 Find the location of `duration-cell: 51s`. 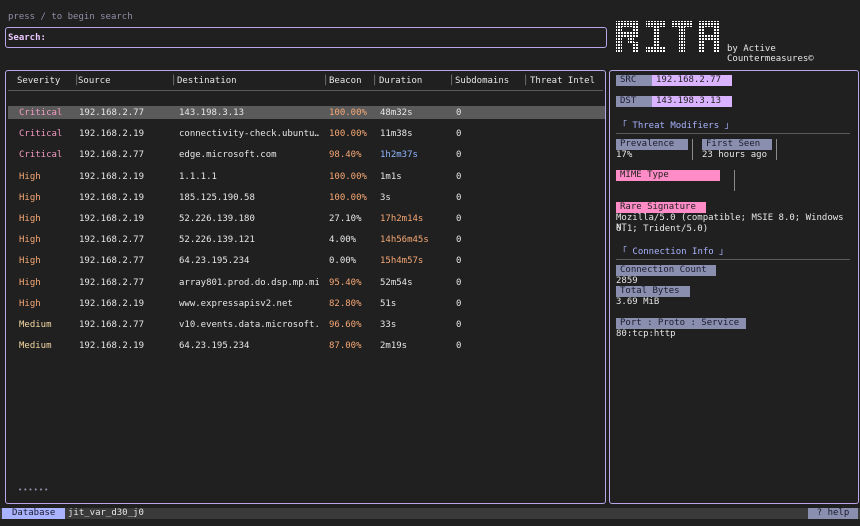

duration-cell: 51s is located at coordinates (388, 303).